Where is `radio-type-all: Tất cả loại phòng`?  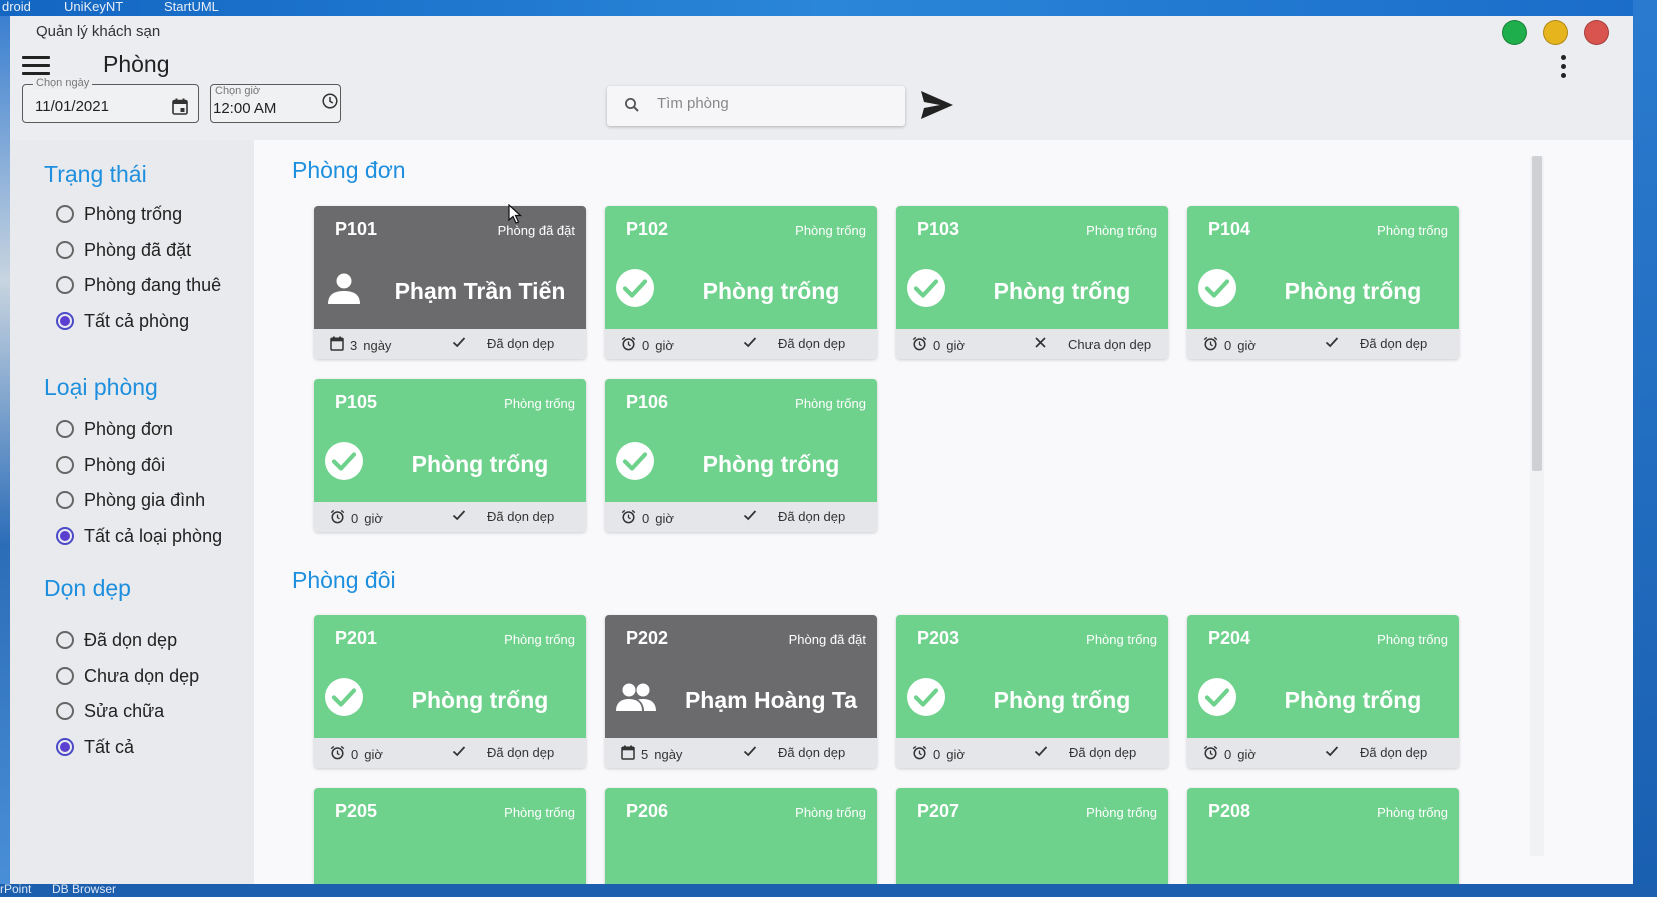
radio-type-all: Tất cả loại phòng is located at coordinates (139, 536).